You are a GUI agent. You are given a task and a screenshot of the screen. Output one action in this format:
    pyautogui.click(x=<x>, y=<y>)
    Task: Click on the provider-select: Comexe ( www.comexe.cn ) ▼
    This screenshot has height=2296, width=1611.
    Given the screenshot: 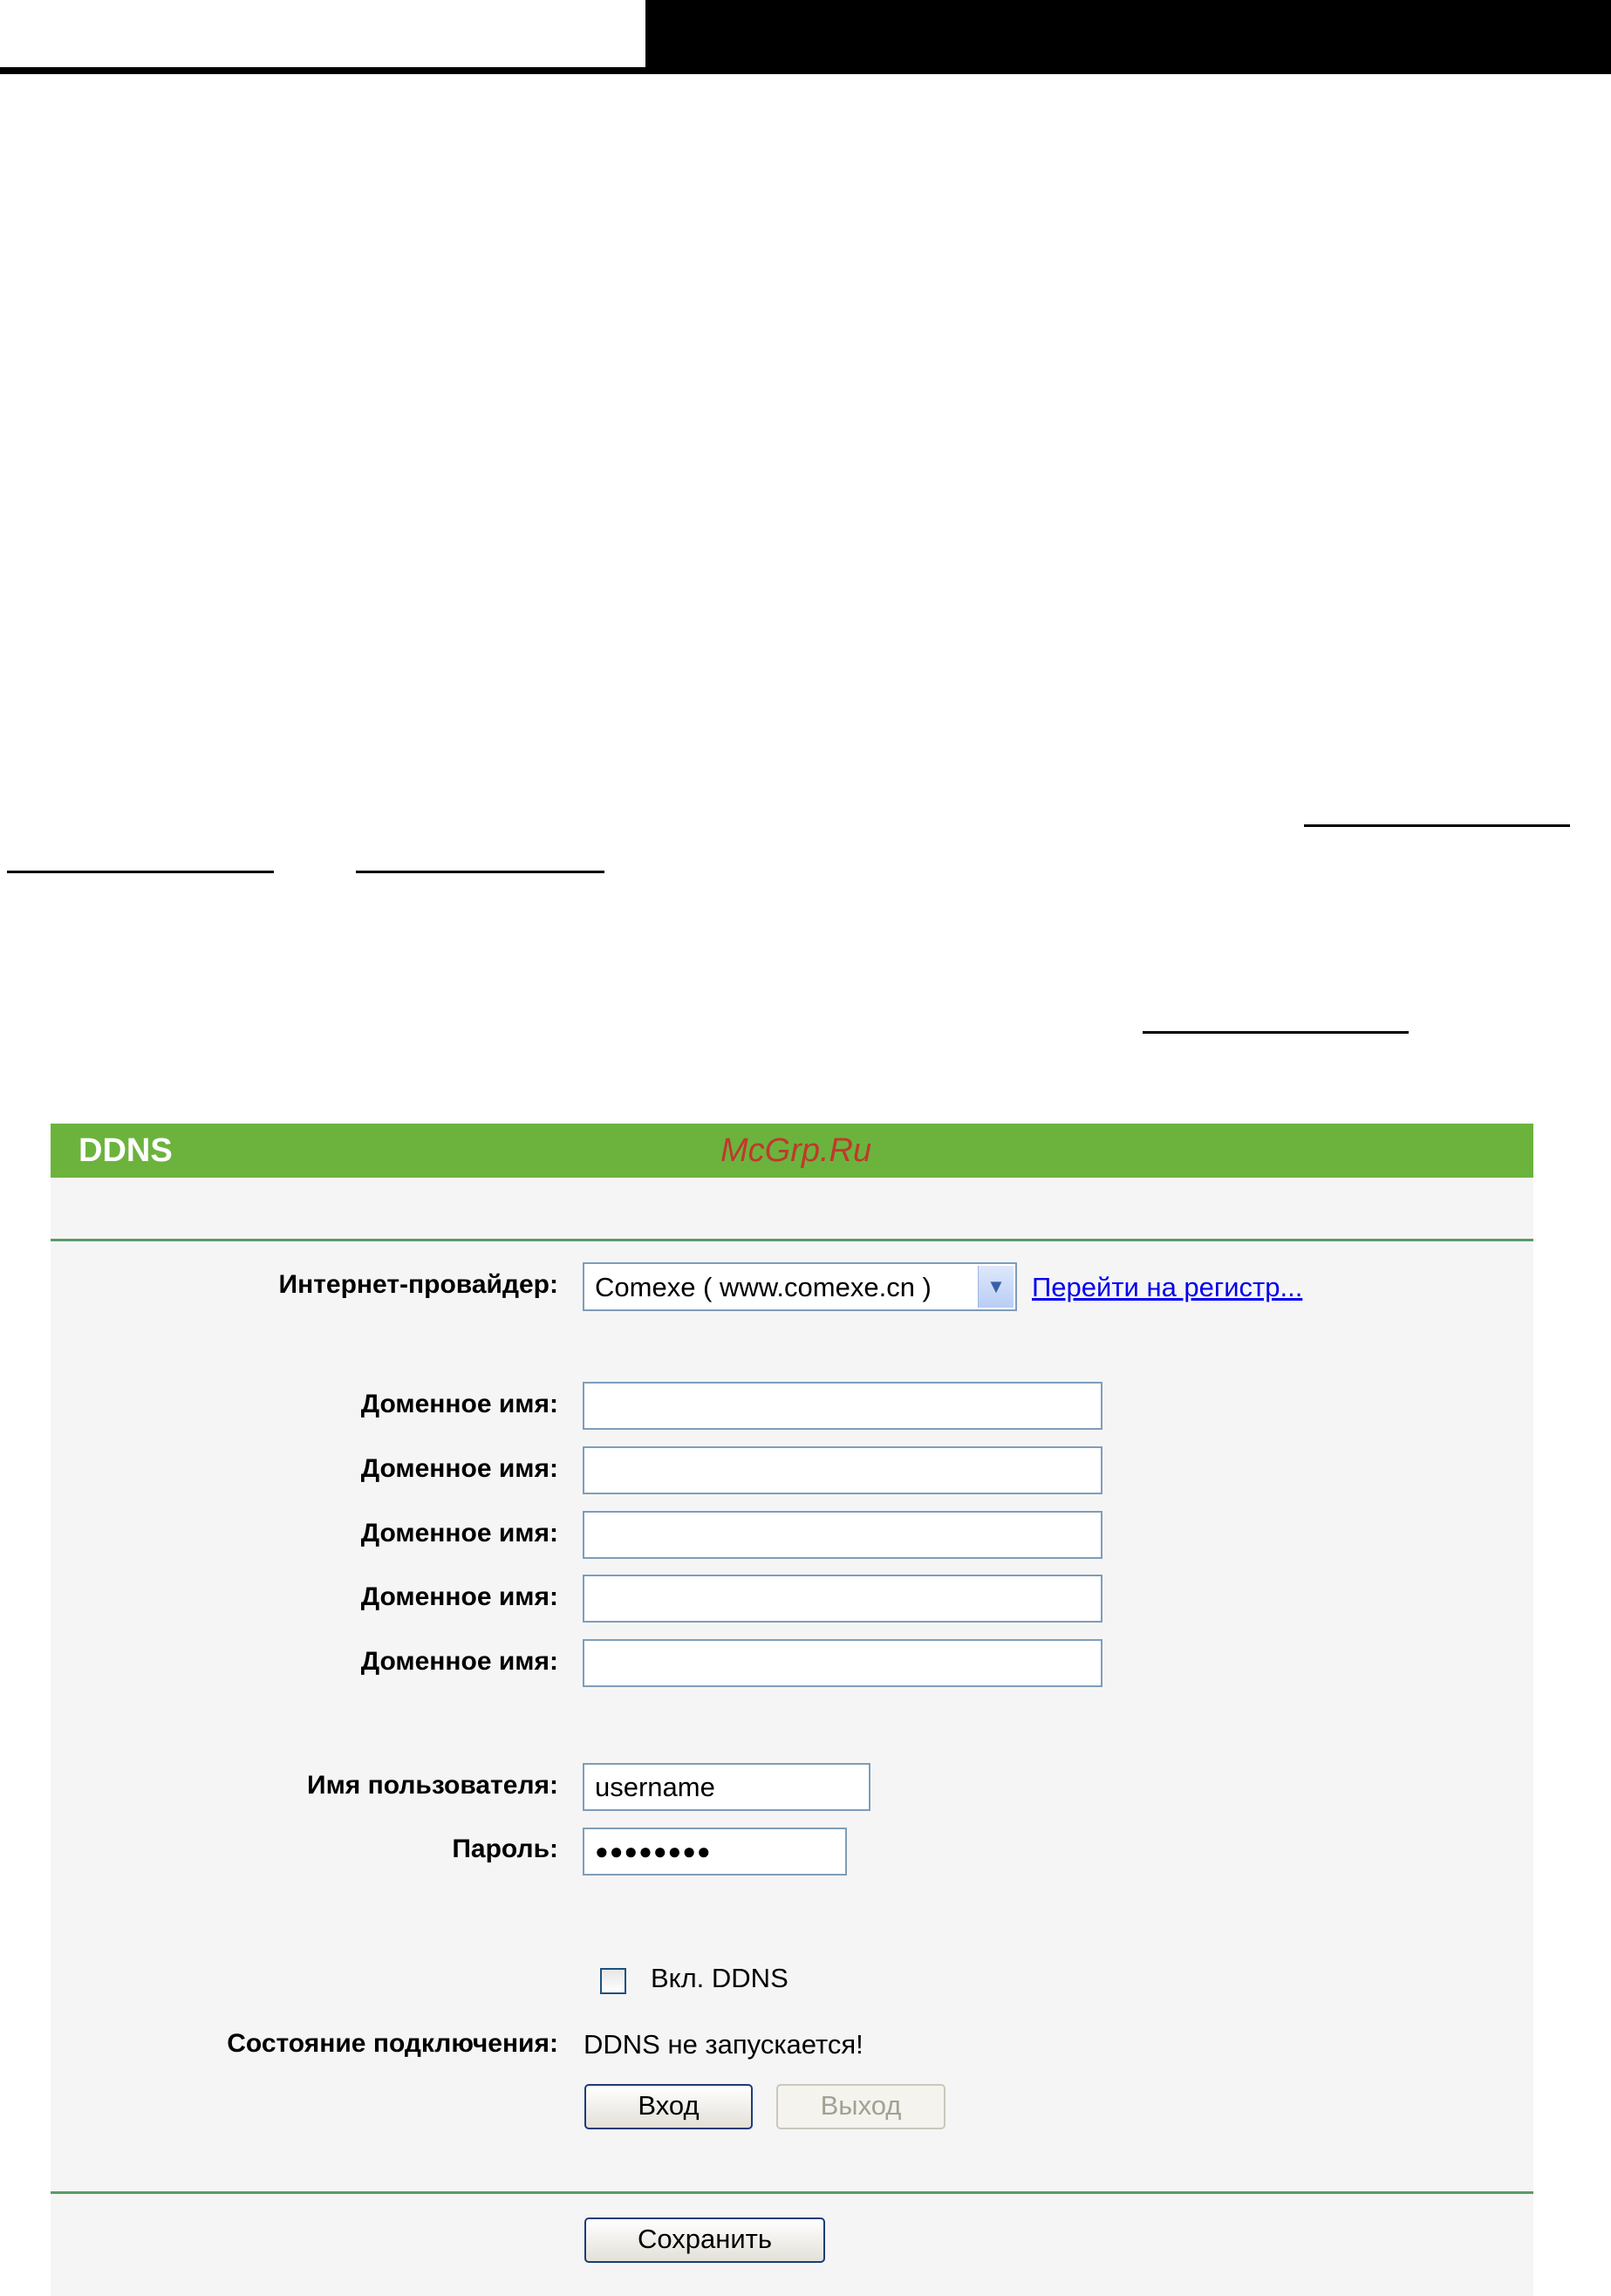 What is the action you would take?
    pyautogui.click(x=800, y=1286)
    